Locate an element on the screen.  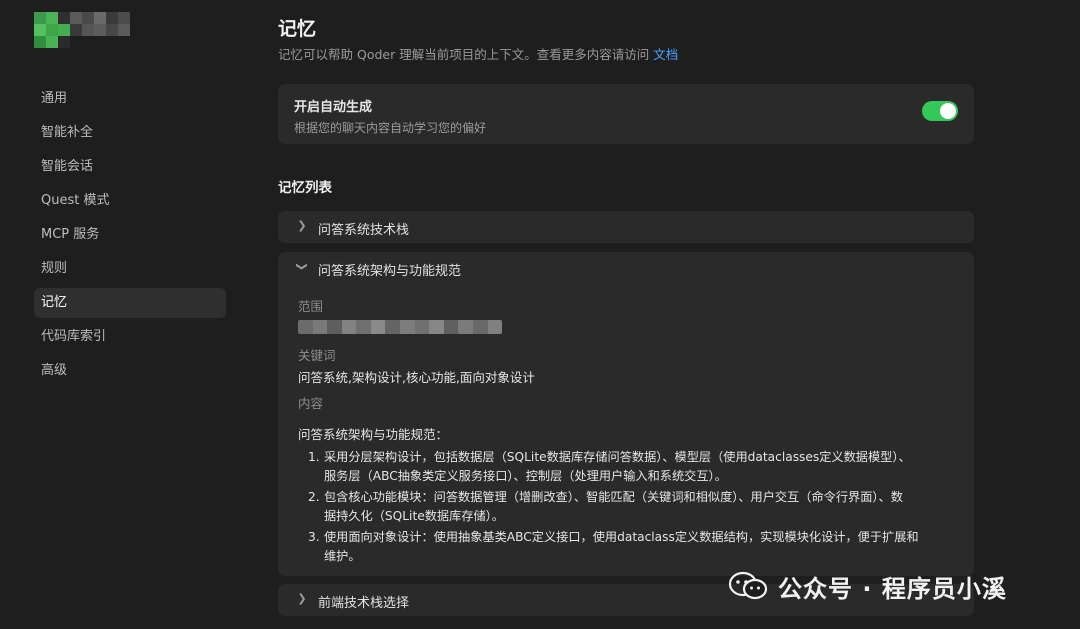
sidebar-item-rules: 规则 is located at coordinates (130, 269).